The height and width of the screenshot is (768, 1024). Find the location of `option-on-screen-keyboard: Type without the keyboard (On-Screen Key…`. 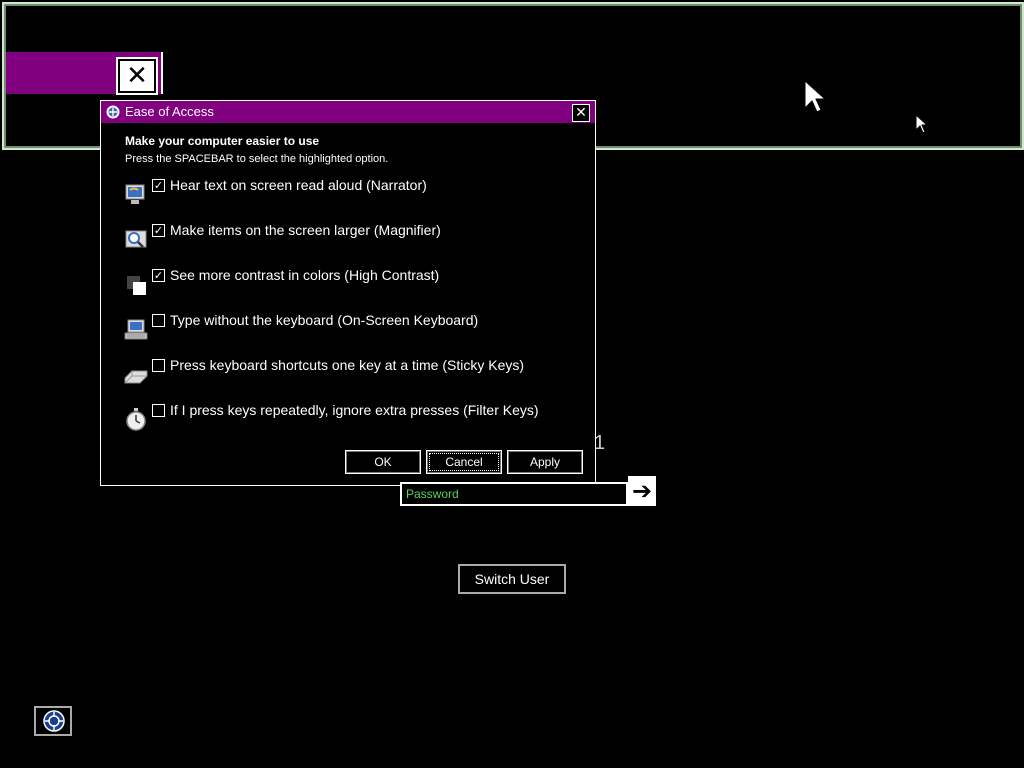

option-on-screen-keyboard: Type without the keyboard (On-Screen Key… is located at coordinates (352, 330).